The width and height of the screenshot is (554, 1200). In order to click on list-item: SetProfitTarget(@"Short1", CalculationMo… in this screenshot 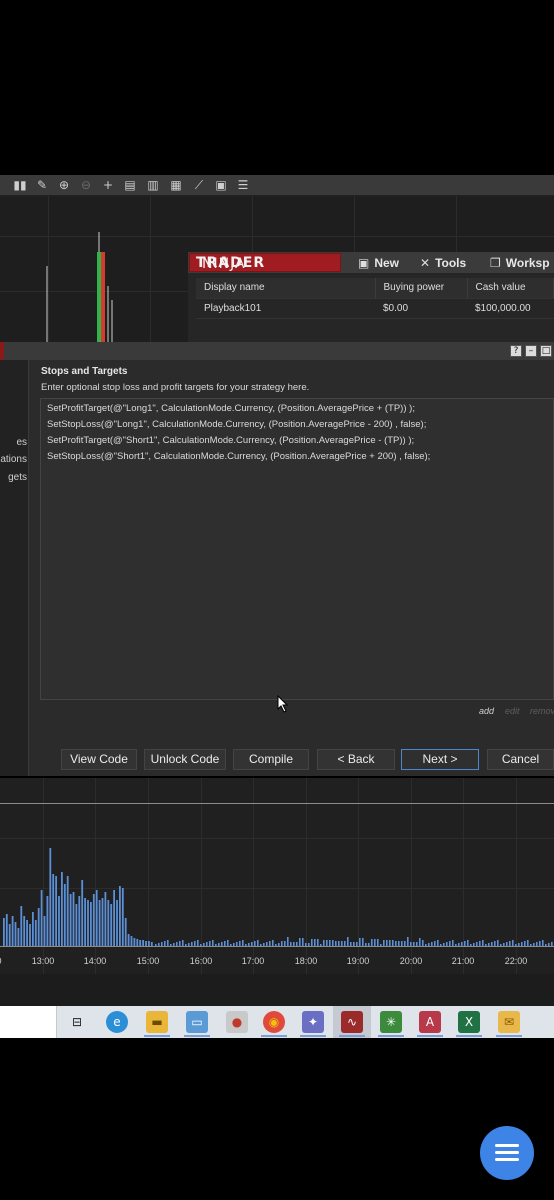, I will do `click(230, 440)`.